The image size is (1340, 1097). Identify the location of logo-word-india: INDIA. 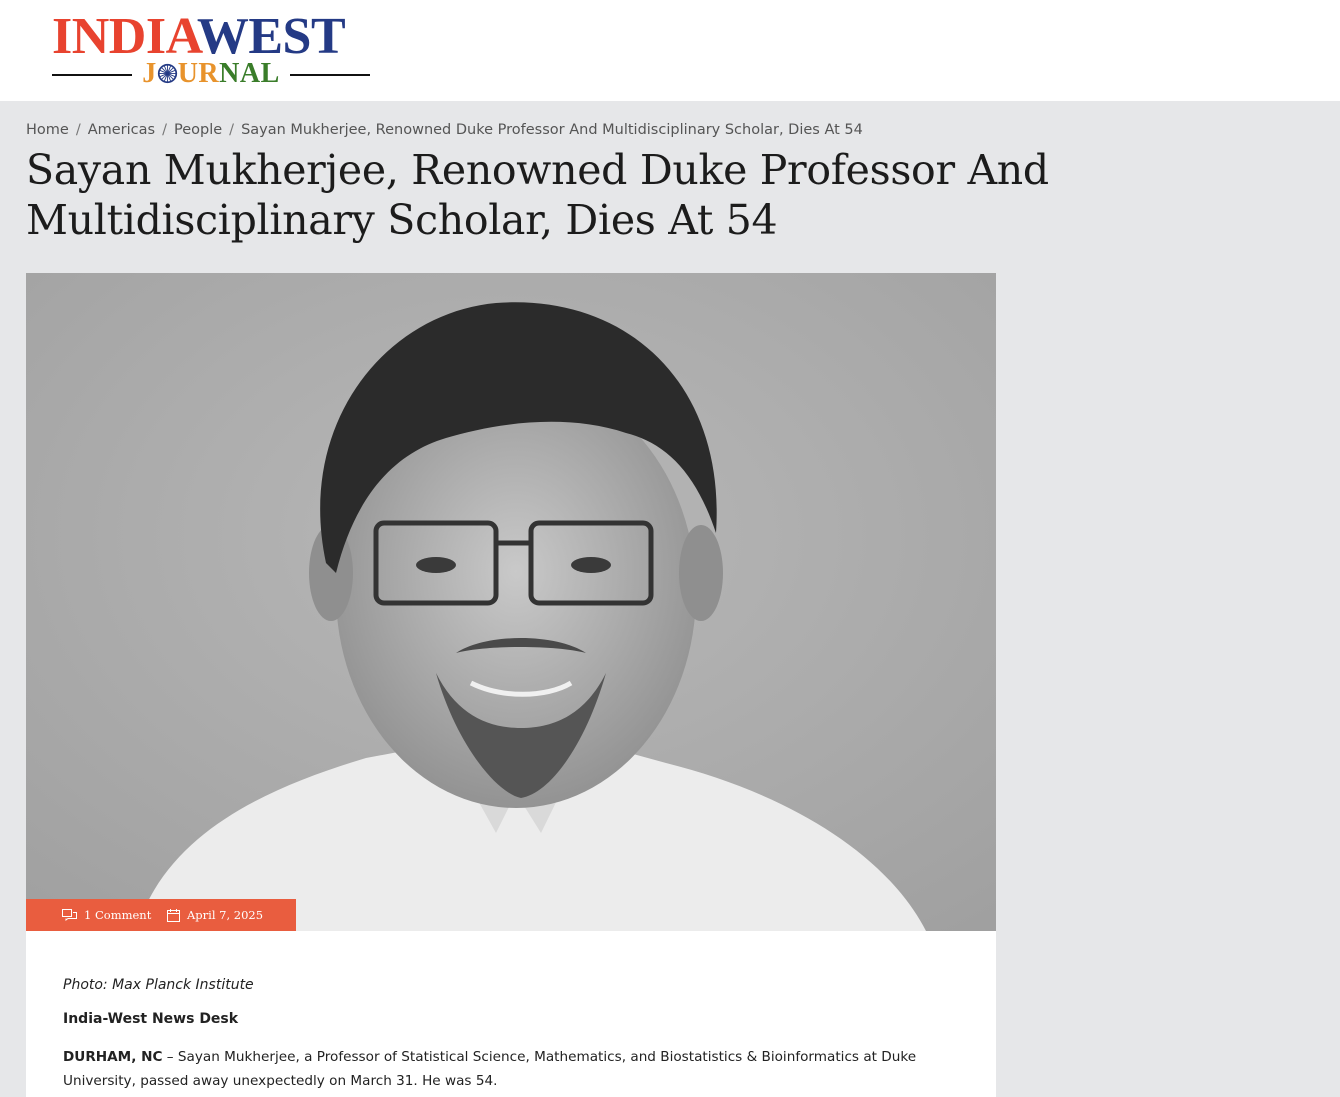
(124, 36).